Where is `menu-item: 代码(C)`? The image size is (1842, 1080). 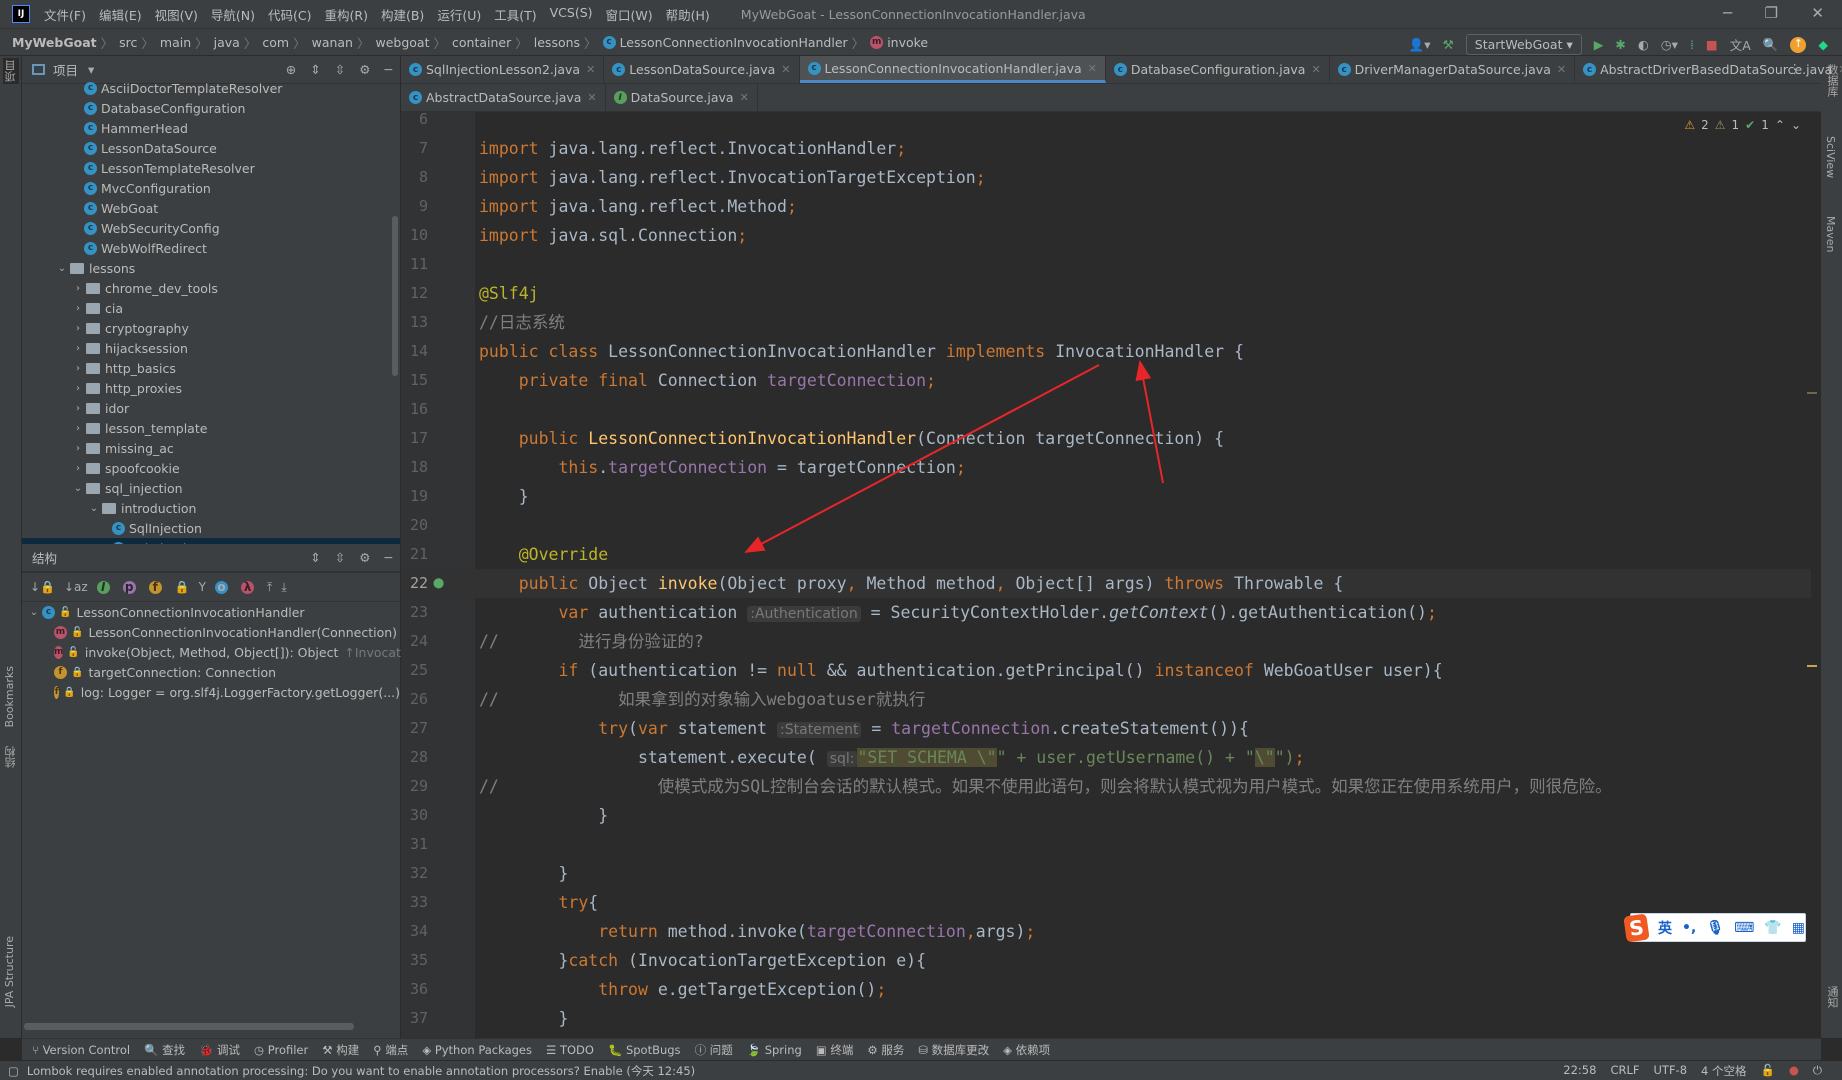
menu-item: 代码(C) is located at coordinates (289, 14).